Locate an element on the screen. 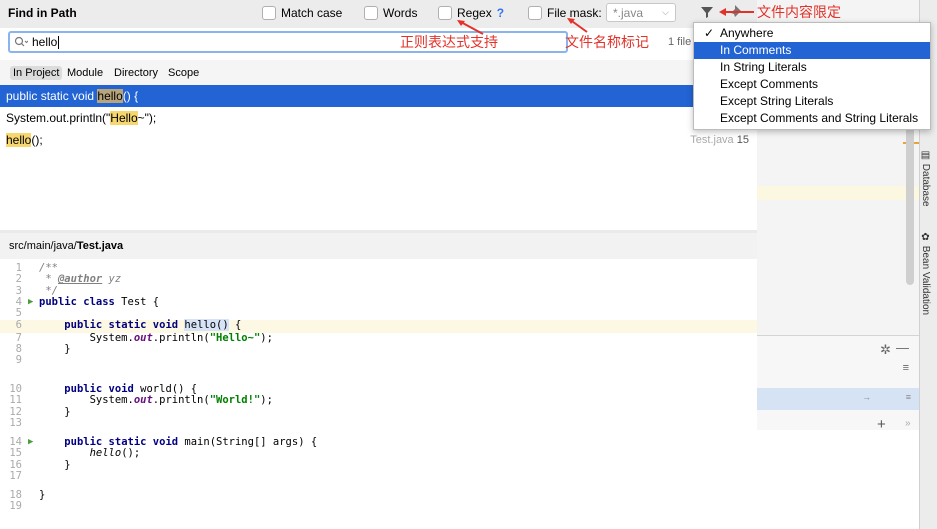 This screenshot has height=529, width=937. code-line: 16 } is located at coordinates (40, 464).